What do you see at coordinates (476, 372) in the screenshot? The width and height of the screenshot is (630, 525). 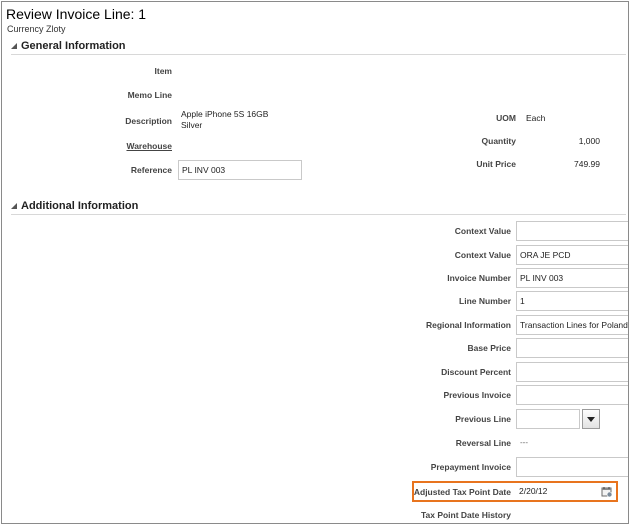 I see `discount-percent-label: Discount Percent` at bounding box center [476, 372].